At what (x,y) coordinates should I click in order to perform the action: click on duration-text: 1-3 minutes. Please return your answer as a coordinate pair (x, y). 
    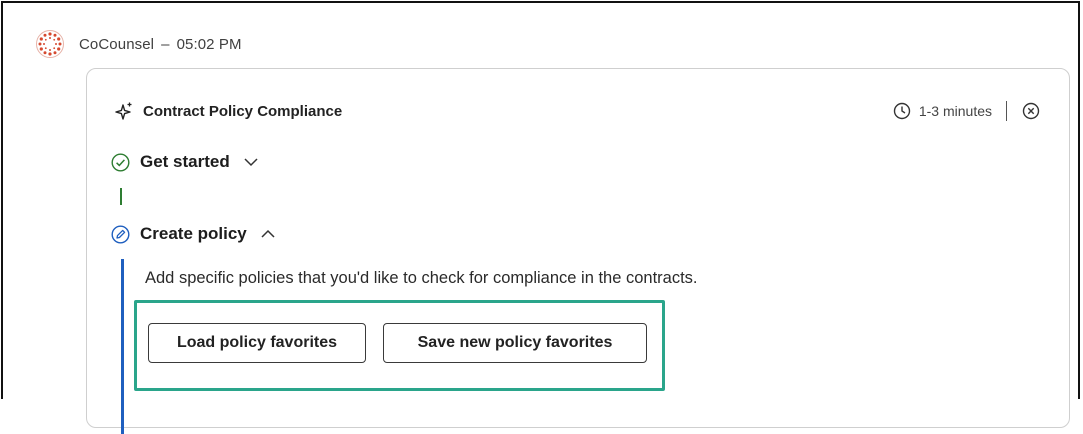
    Looking at the image, I should click on (955, 111).